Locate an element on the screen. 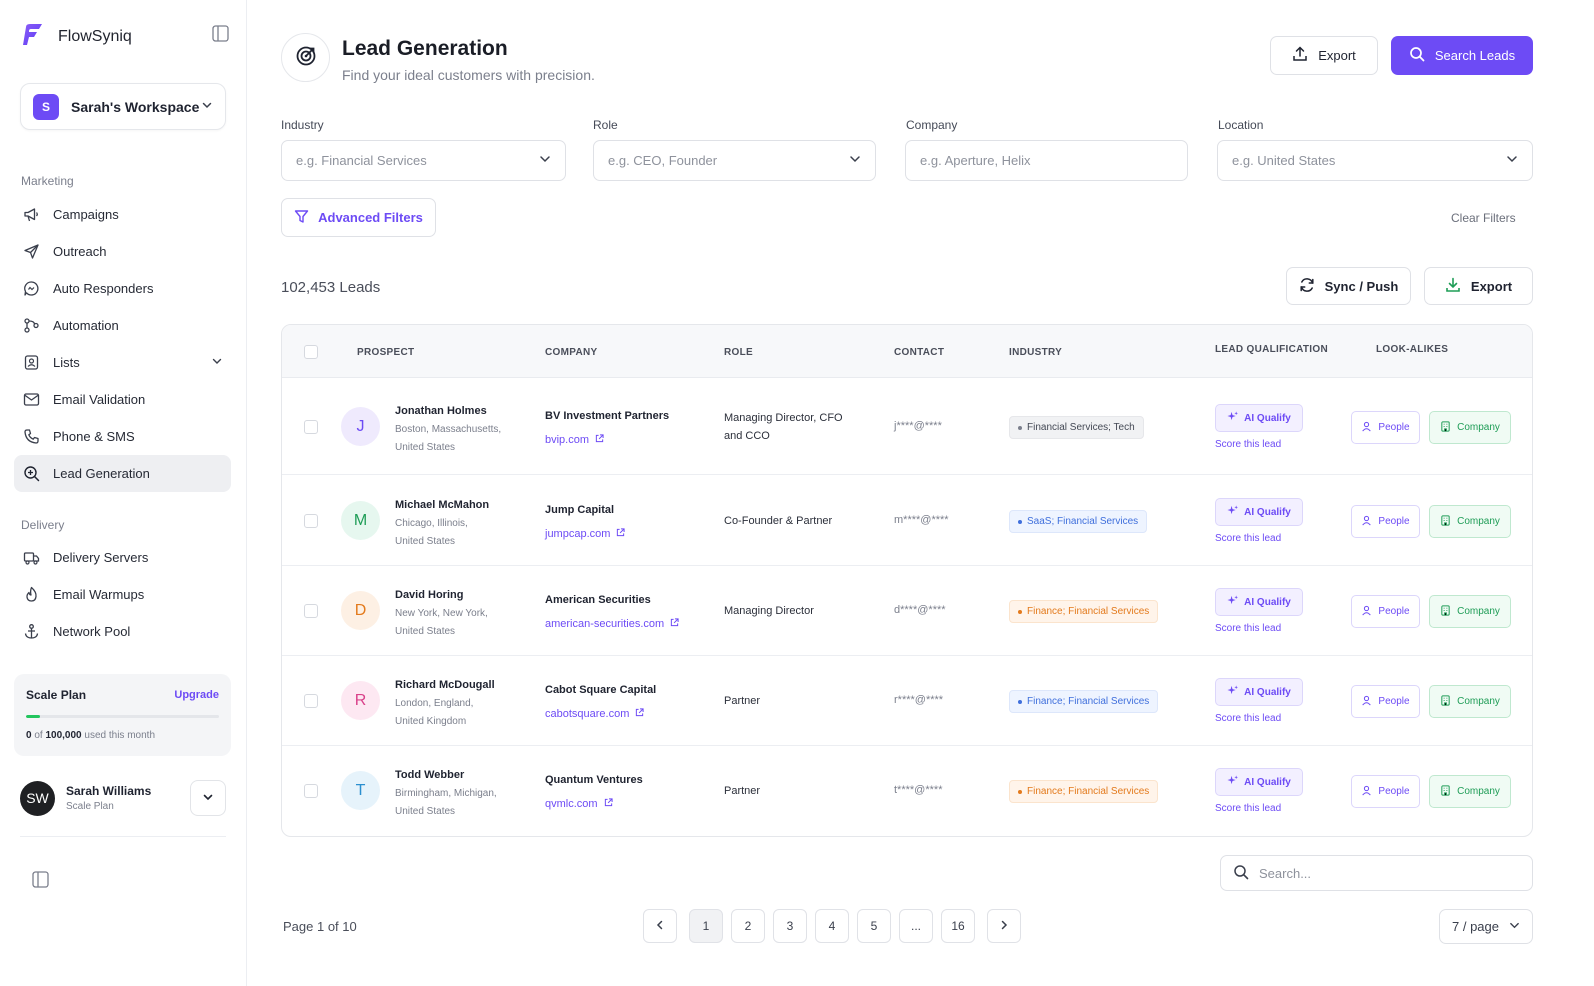  sidebar-item-network-pool: Network Pool is located at coordinates (122, 631).